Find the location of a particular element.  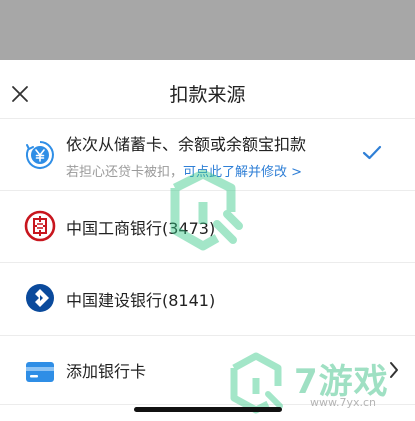

option-label: 依次从储蓄卡、余额或余额宝扣款 is located at coordinates (186, 144).